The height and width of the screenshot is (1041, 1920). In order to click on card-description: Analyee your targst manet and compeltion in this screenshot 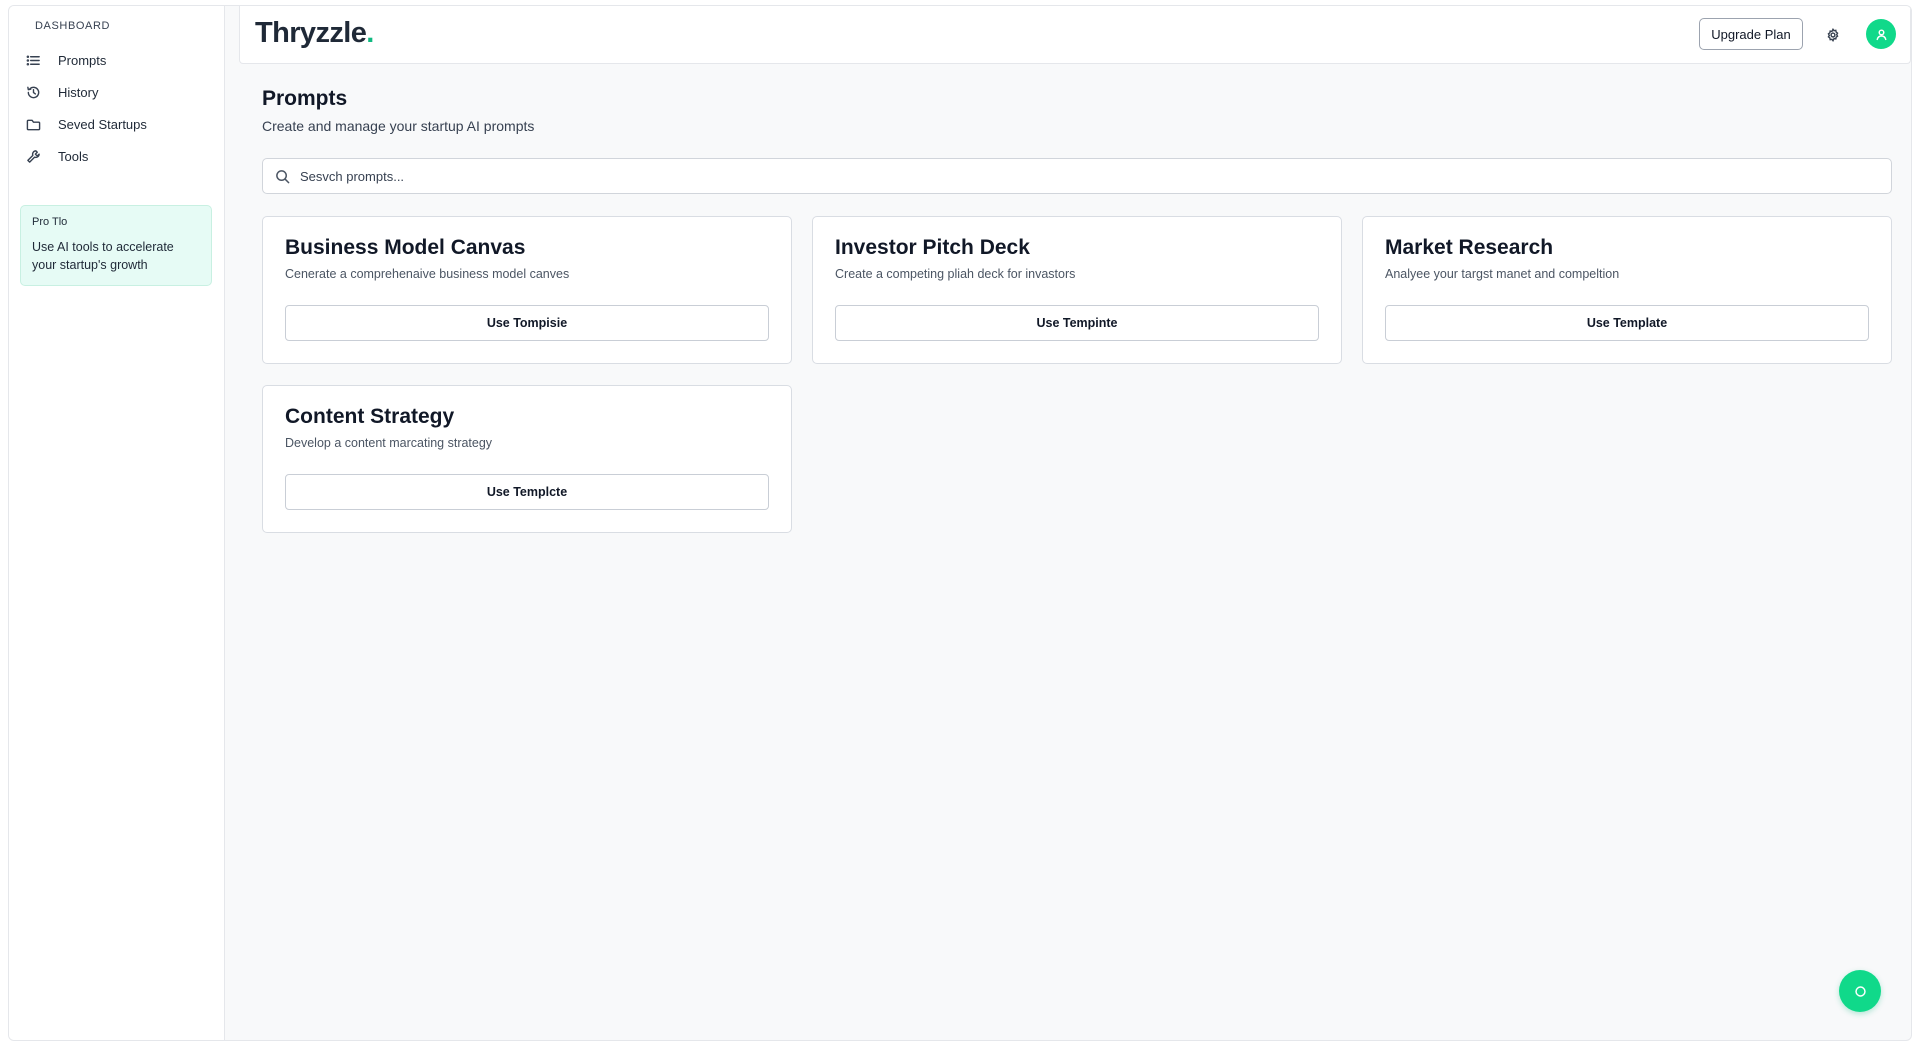, I will do `click(1502, 274)`.